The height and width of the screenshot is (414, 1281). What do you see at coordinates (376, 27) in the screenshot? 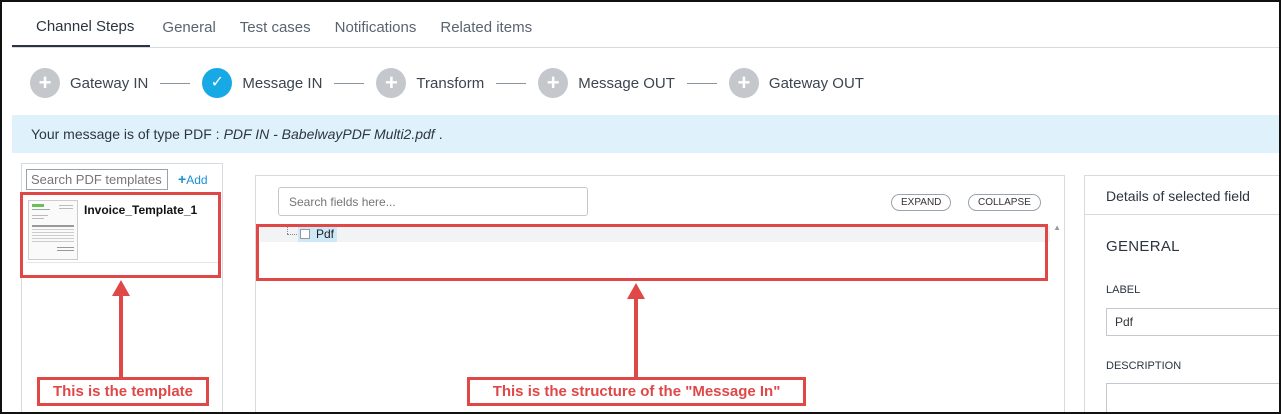
I see `tab-notifications: Notifications` at bounding box center [376, 27].